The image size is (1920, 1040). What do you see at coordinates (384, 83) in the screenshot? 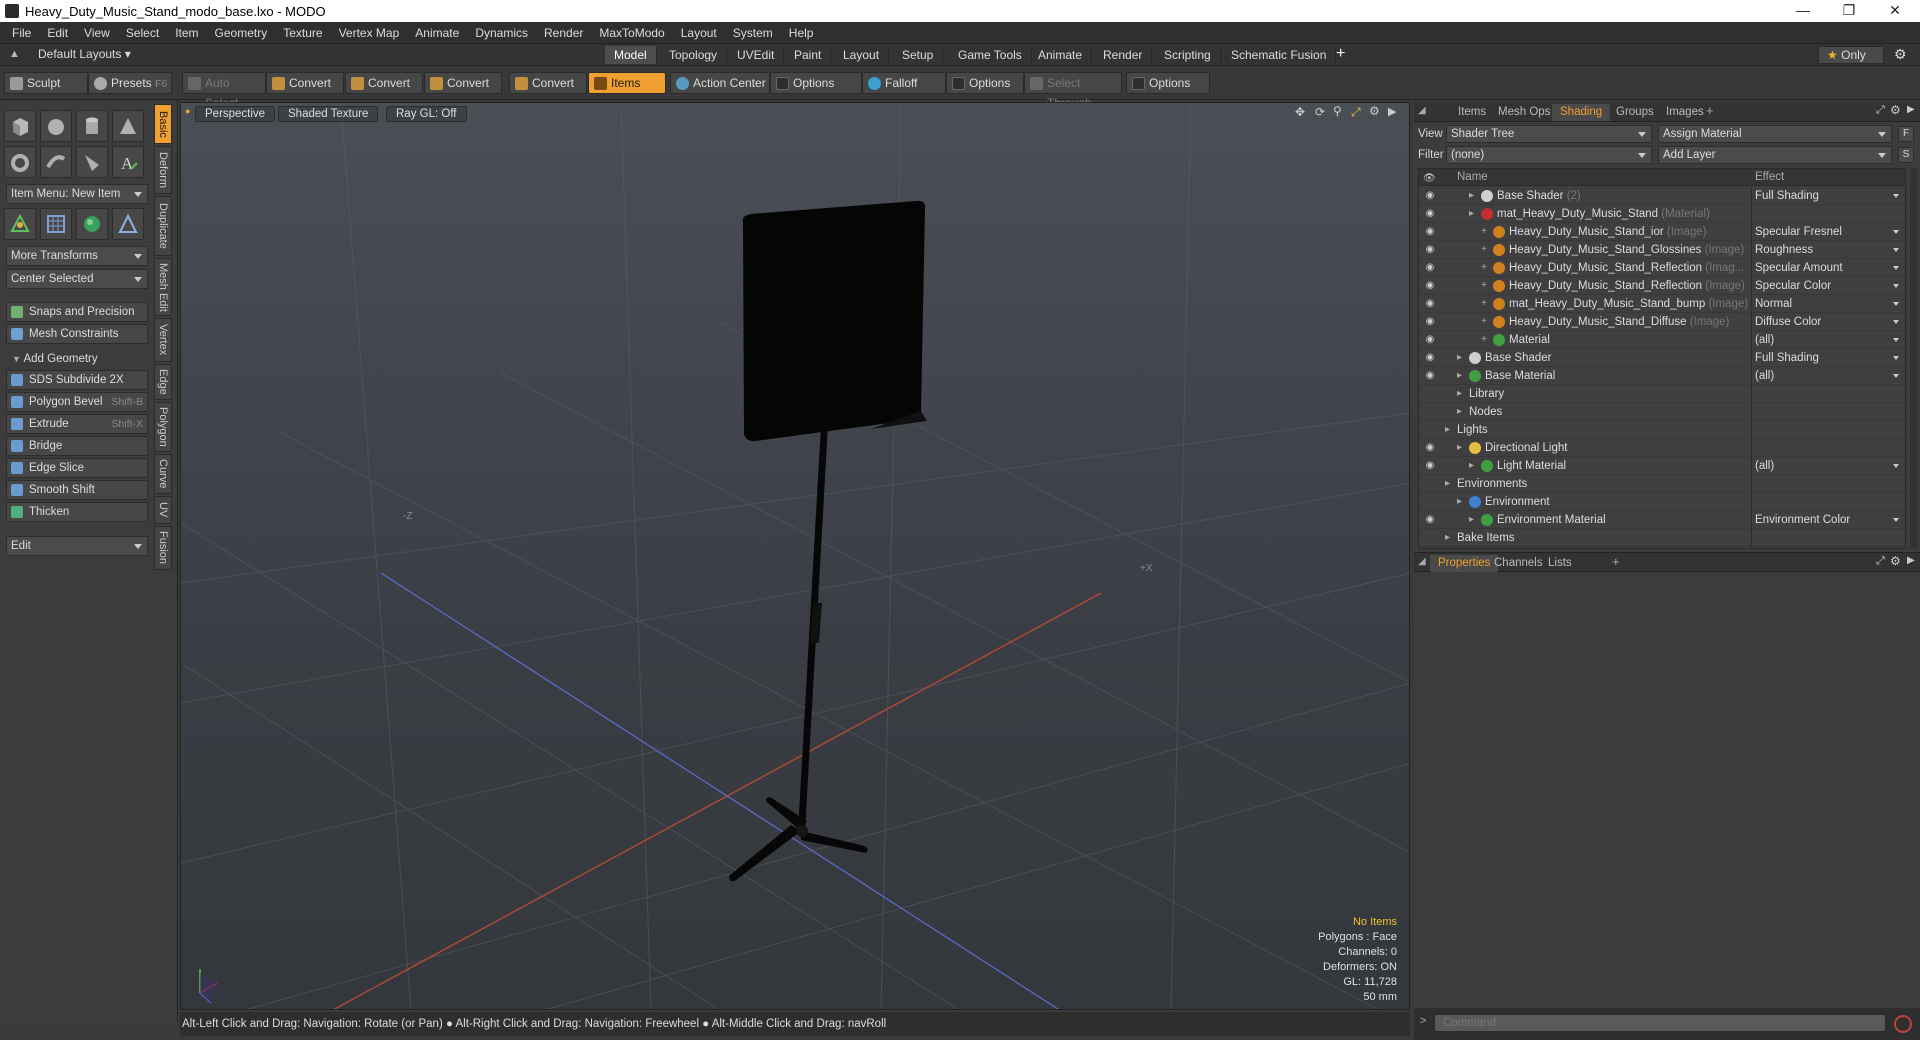
I see `convert-button-2: Convert` at bounding box center [384, 83].